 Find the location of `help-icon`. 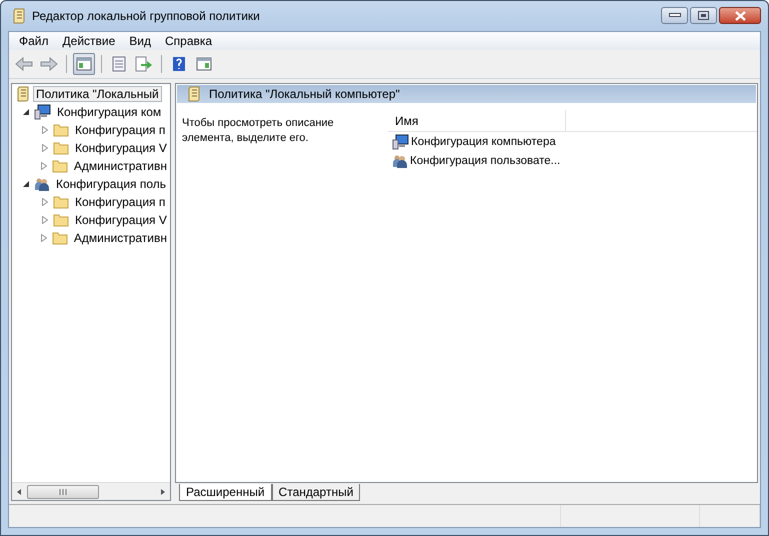

help-icon is located at coordinates (179, 64).